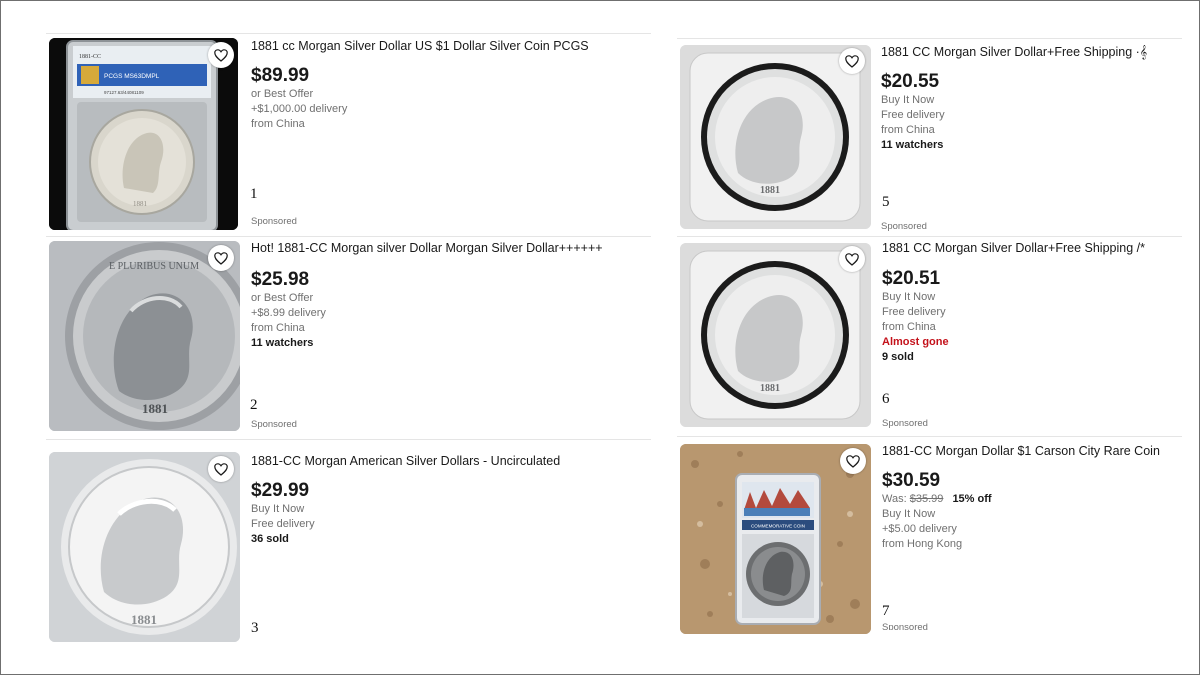 The width and height of the screenshot is (1200, 675). What do you see at coordinates (919, 529) in the screenshot?
I see `delivery-text: +$5.00 delivery` at bounding box center [919, 529].